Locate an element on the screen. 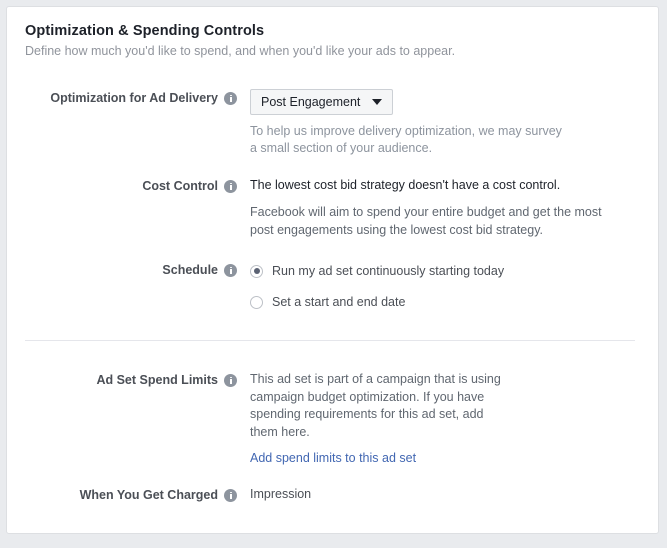  ad-set-spend-limits-label: Ad Set Spend Limits is located at coordinates (157, 380).